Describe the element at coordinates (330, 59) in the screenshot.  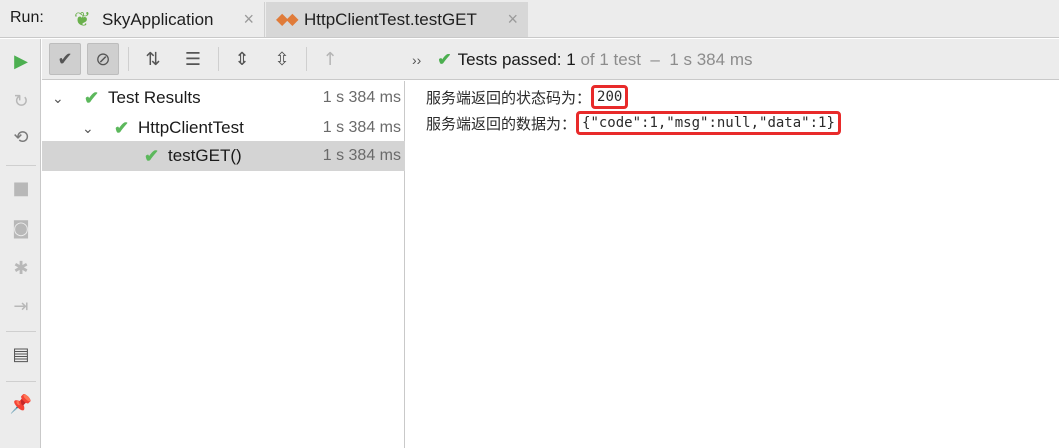
I see `previous-failed-icon: ↑` at that location.